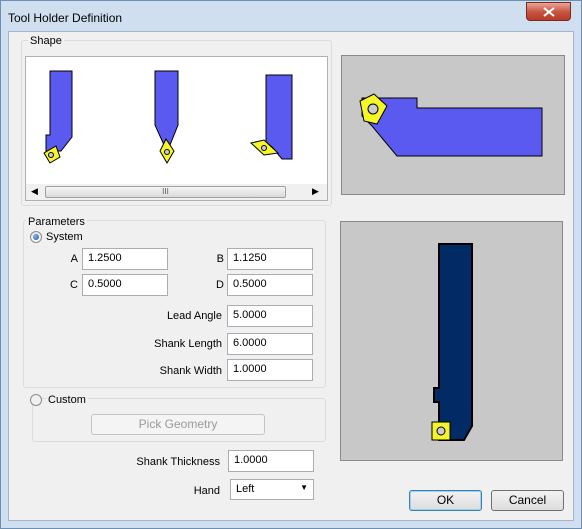  What do you see at coordinates (56, 222) in the screenshot?
I see `parameters-group-label: Parameters` at bounding box center [56, 222].